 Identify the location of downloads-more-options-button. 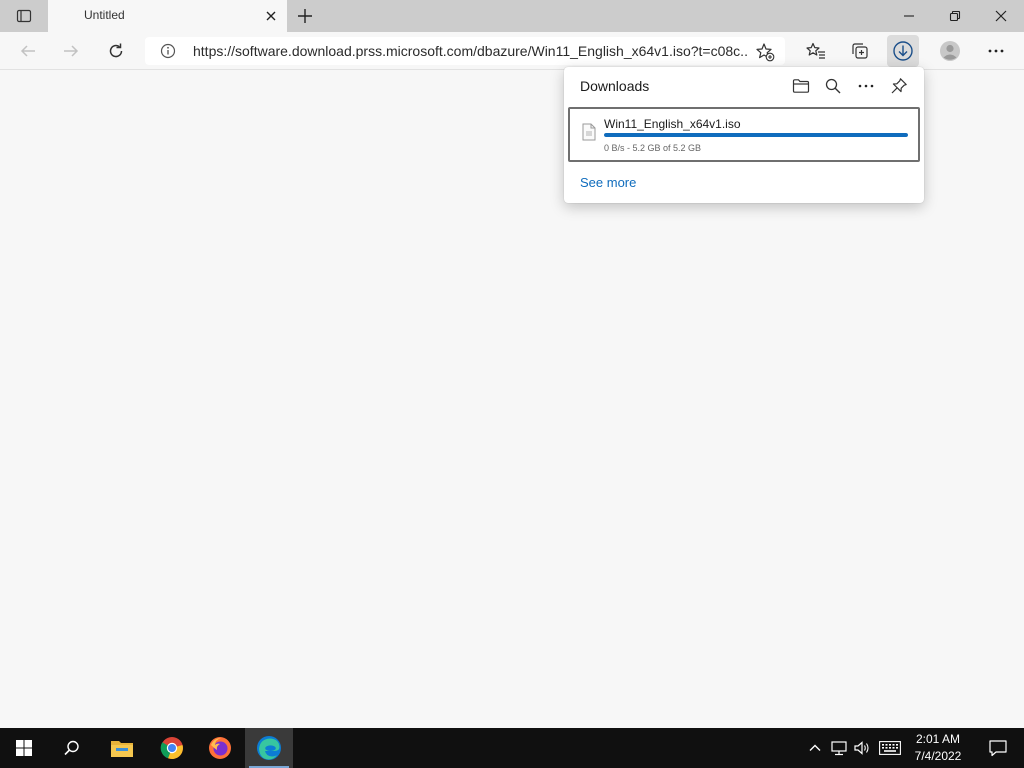
(866, 86).